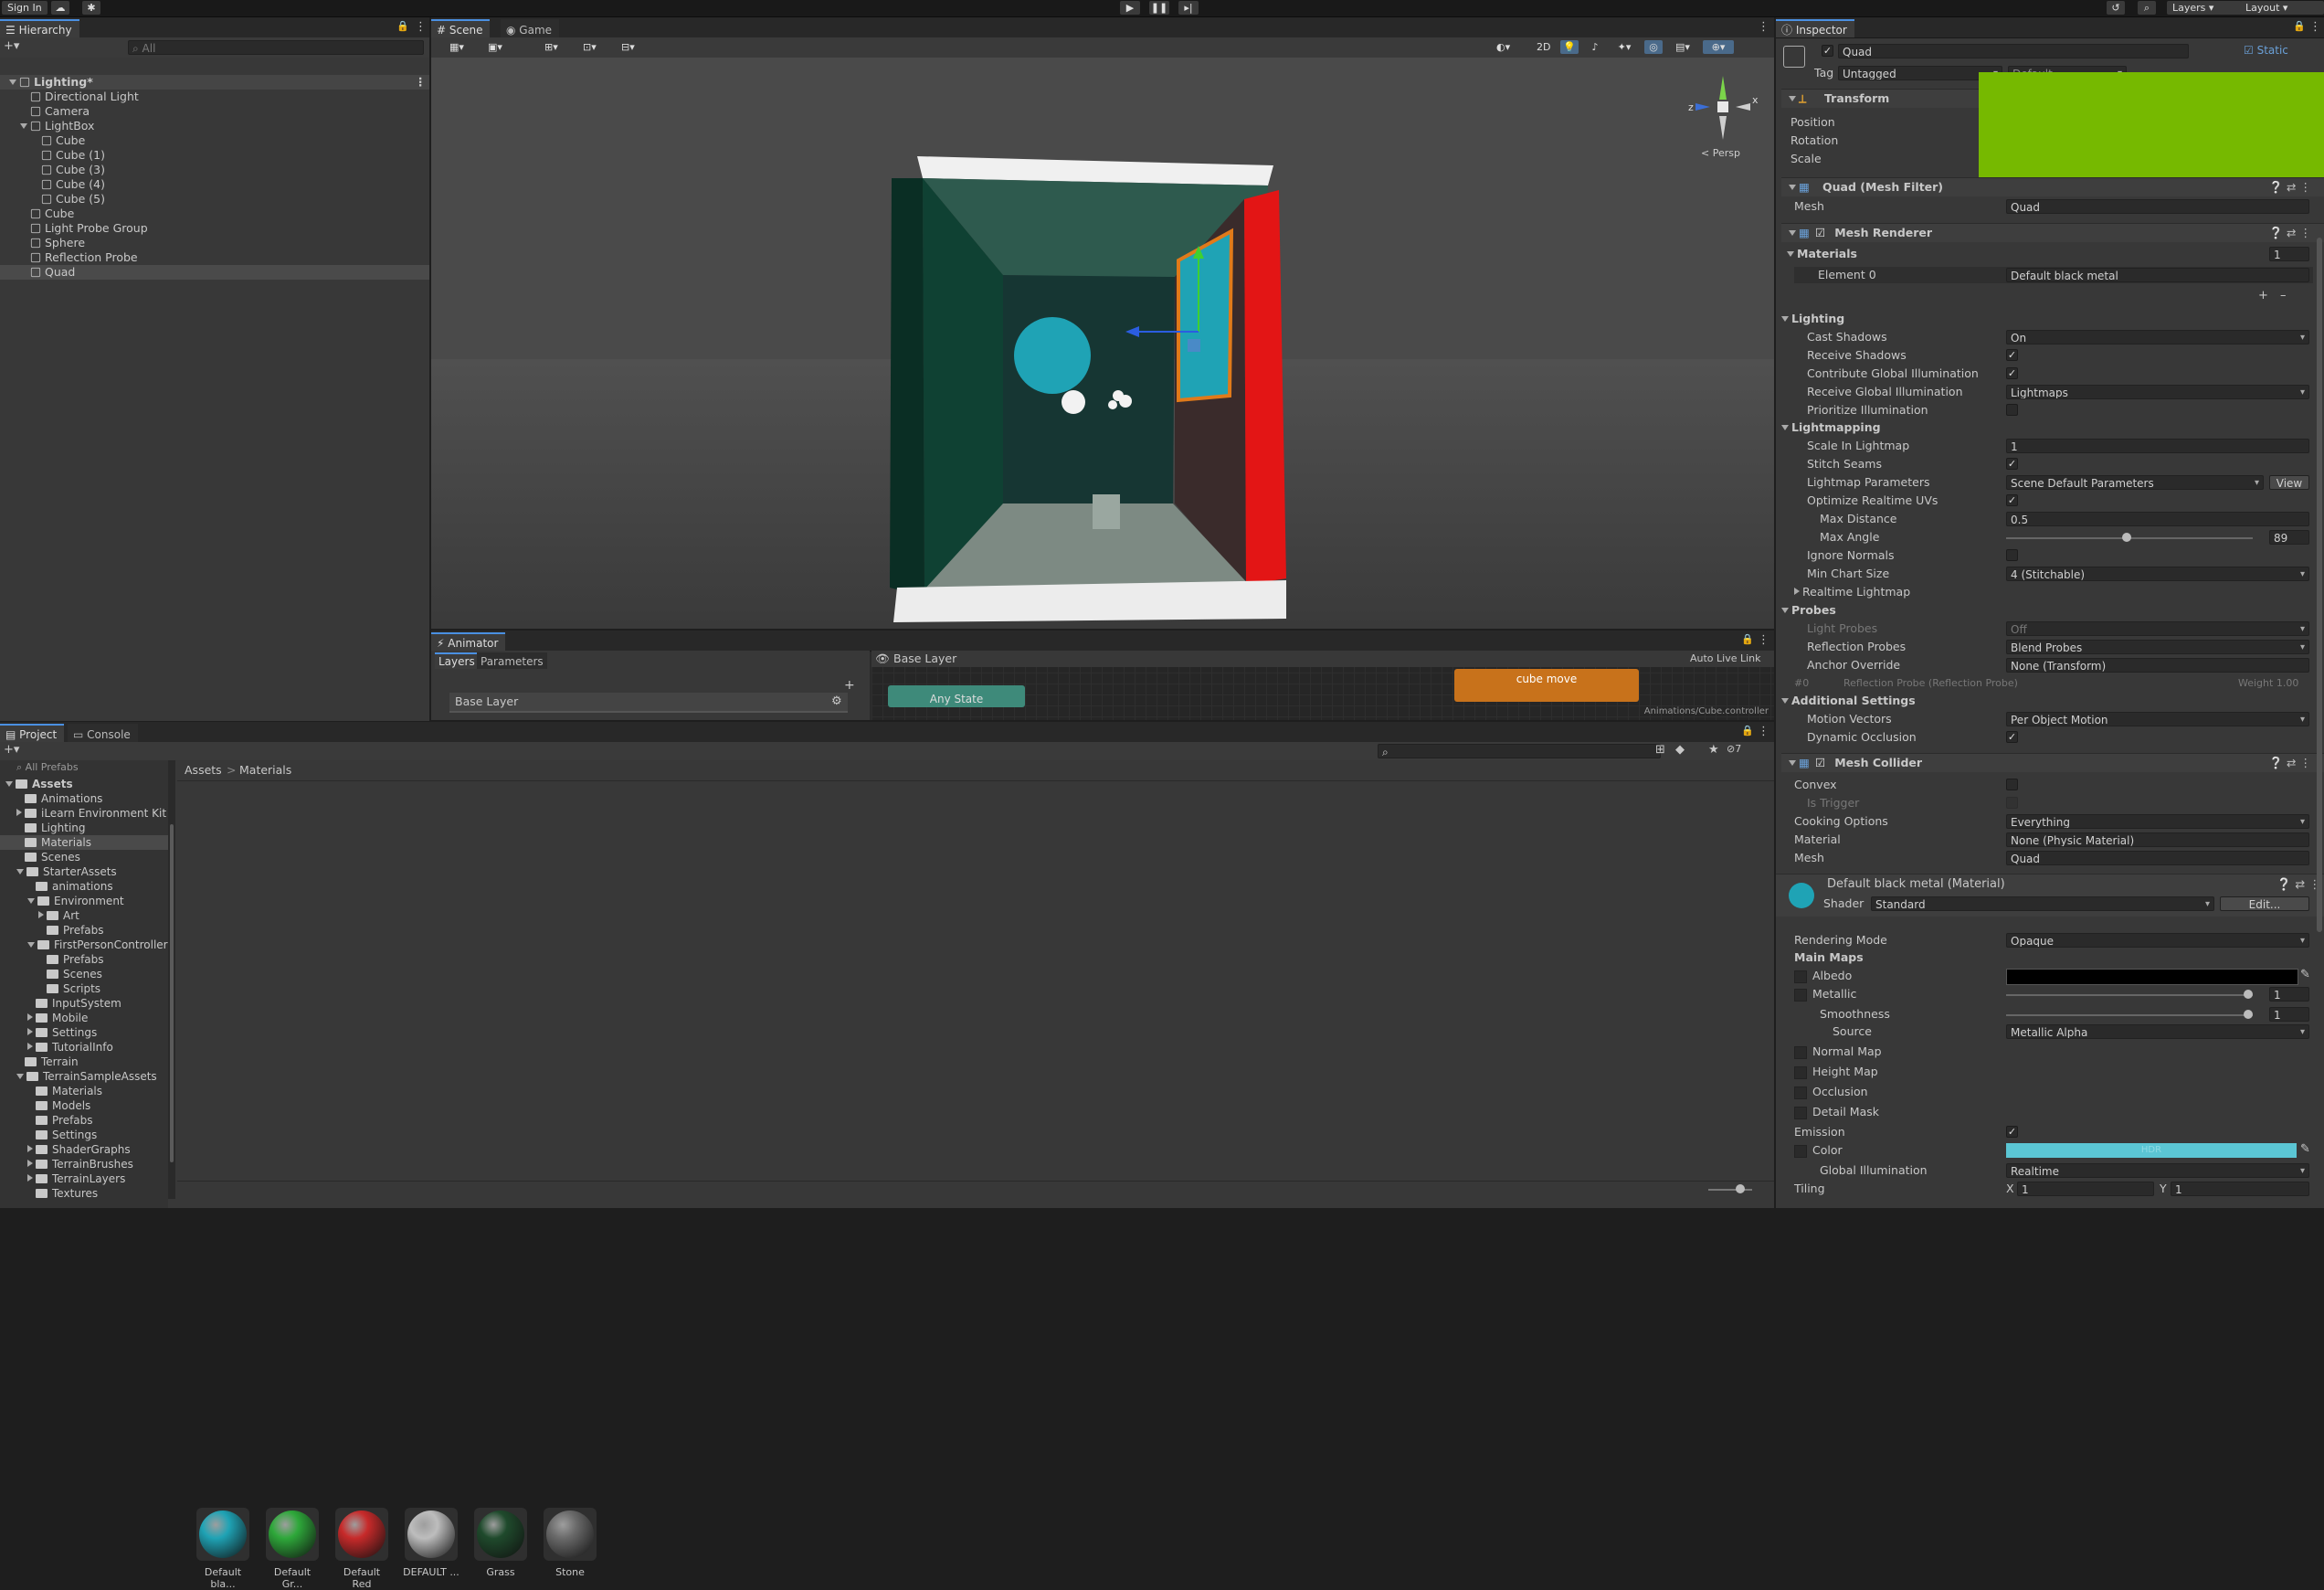 This screenshot has width=2324, height=1590. What do you see at coordinates (2157, 206) in the screenshot?
I see `mesh-filter-mesh-field: Quad` at bounding box center [2157, 206].